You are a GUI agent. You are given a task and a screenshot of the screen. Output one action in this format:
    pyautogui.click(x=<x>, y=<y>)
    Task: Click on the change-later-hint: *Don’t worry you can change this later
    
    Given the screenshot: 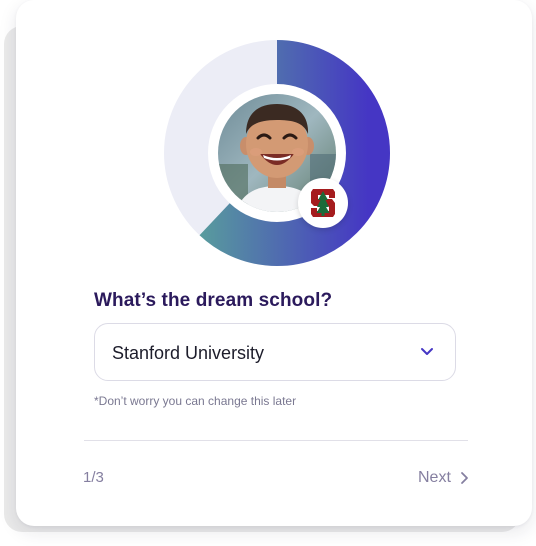 What is the action you would take?
    pyautogui.click(x=195, y=401)
    